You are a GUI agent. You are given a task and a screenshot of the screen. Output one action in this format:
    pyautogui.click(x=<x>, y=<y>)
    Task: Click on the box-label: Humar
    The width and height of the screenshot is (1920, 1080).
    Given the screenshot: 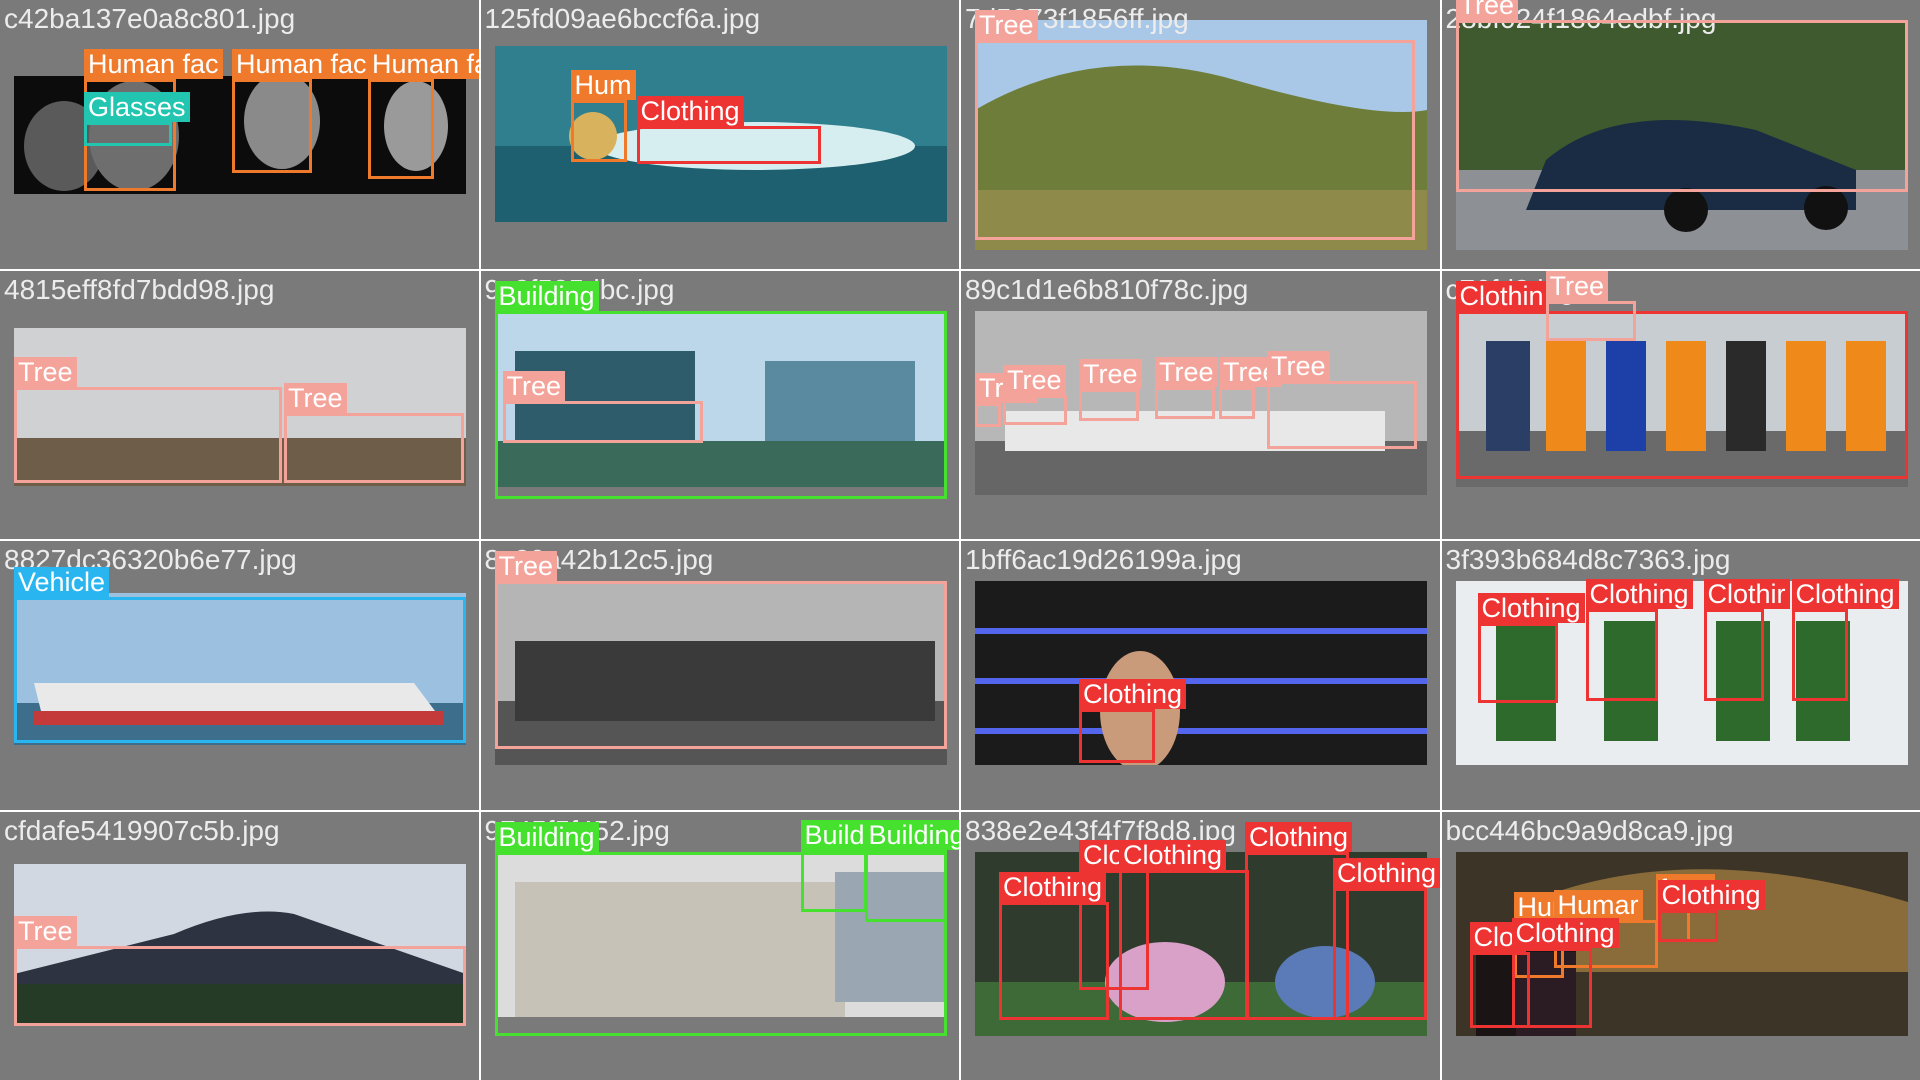 What is the action you would take?
    pyautogui.click(x=1598, y=904)
    